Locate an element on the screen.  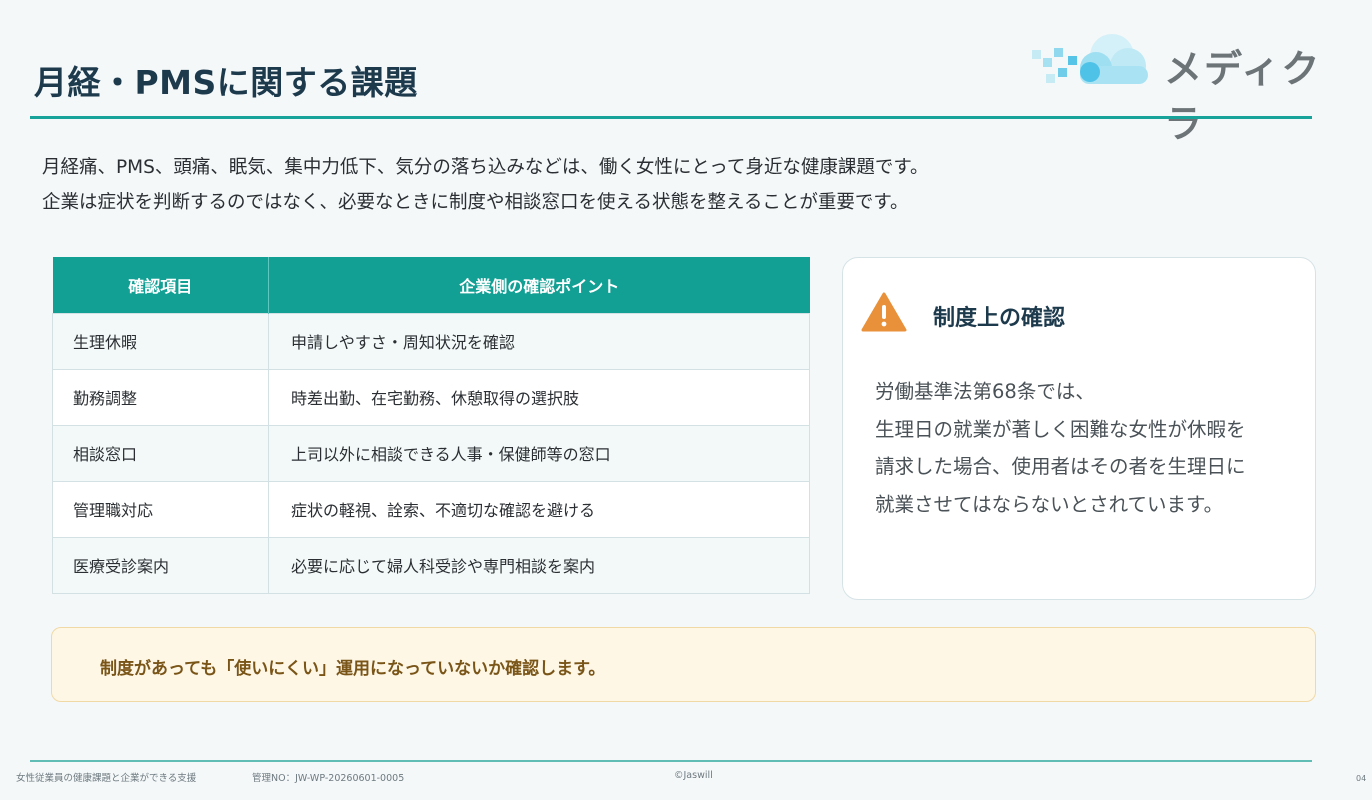
table-row: 管理職対応 症状の軽視、詮索、不適切な確認を避ける is located at coordinates (431, 509).